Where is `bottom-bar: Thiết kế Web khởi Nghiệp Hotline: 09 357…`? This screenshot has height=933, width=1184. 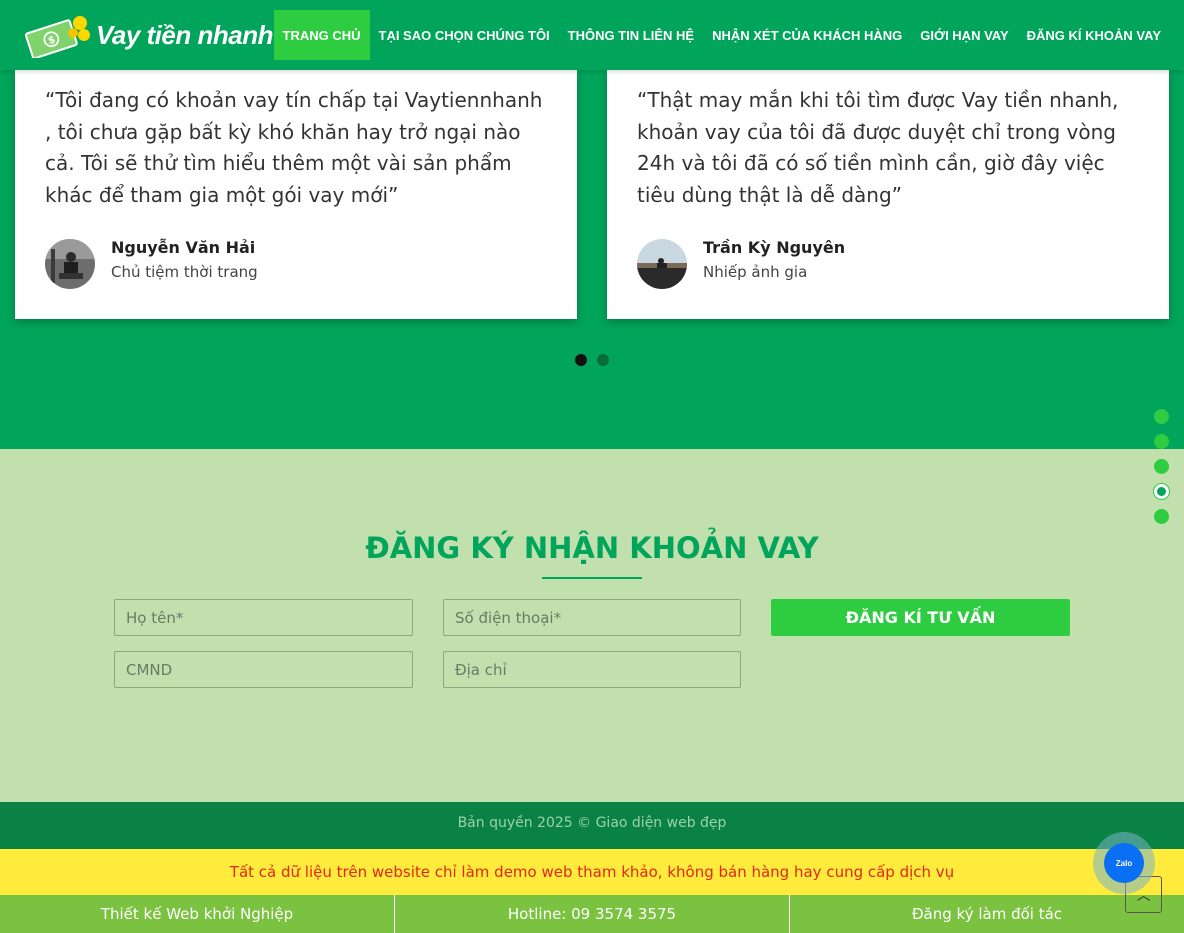
bottom-bar: Thiết kế Web khởi Nghiệp Hotline: 09 357… is located at coordinates (592, 914).